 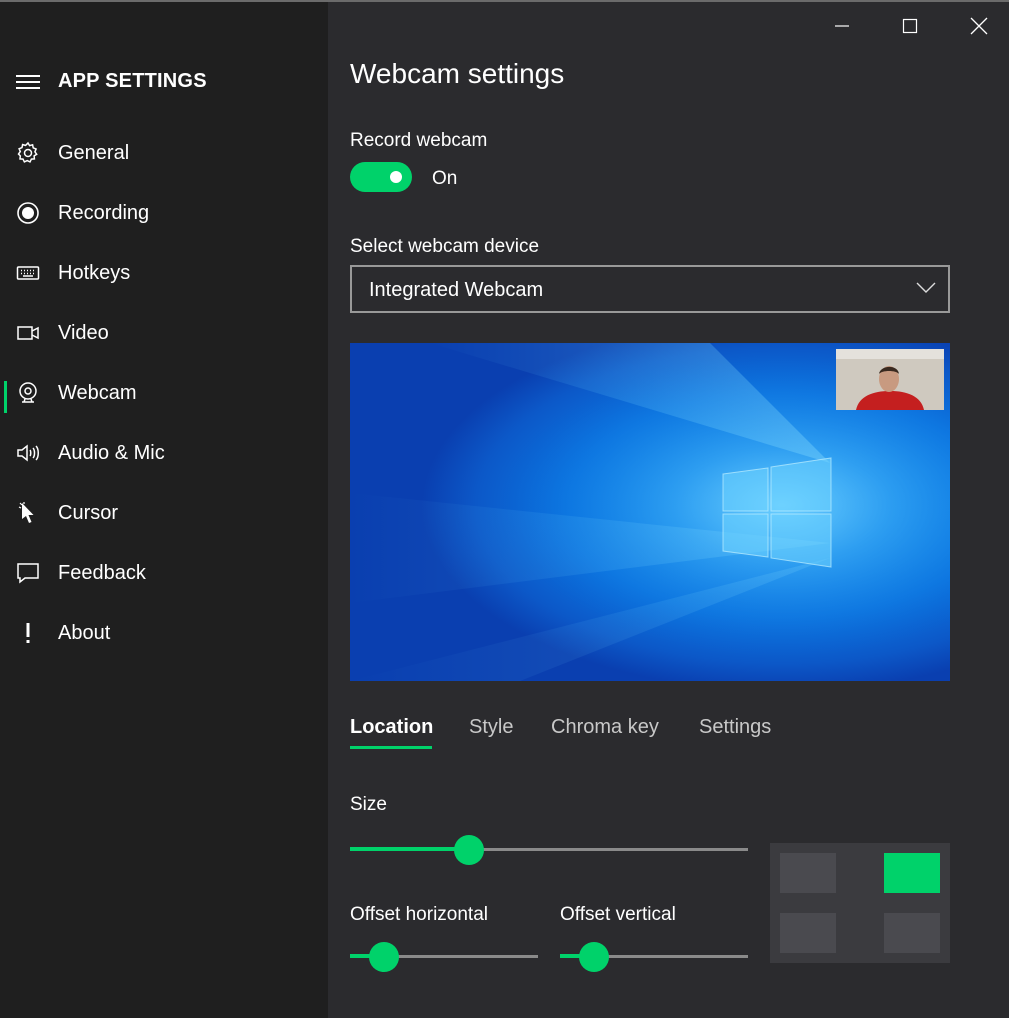 I want to click on tab-chroma-key: Chroma key, so click(x=605, y=727).